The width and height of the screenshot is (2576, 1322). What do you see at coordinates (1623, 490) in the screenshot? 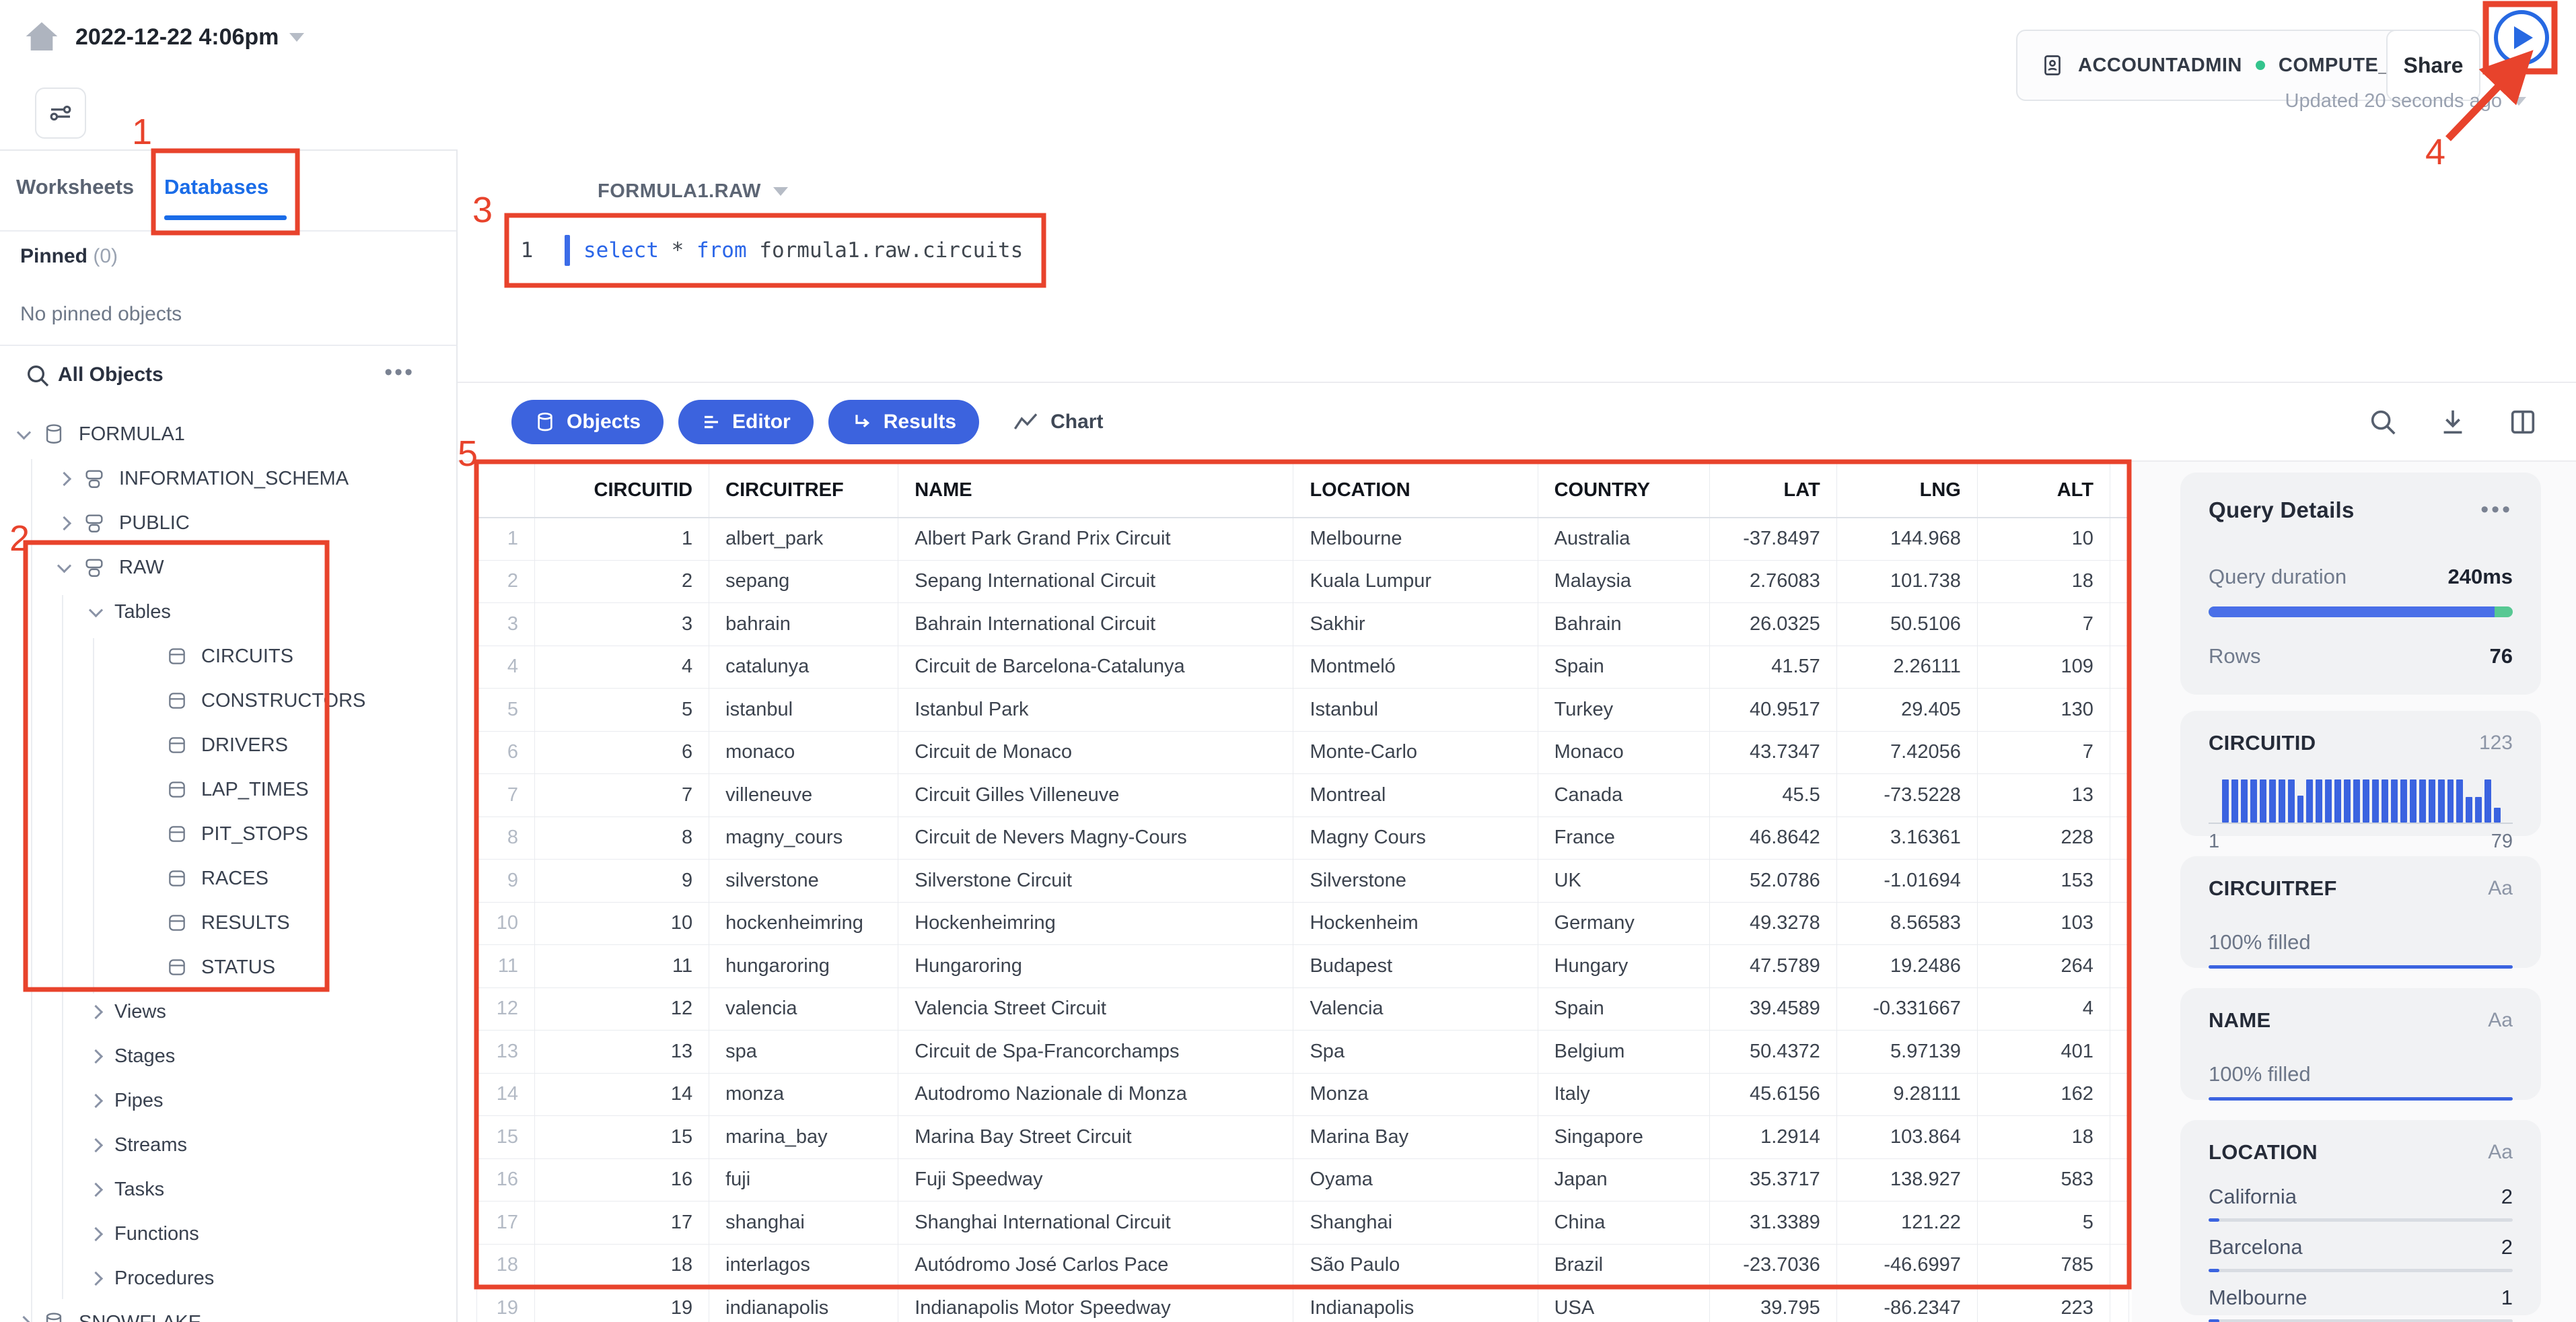
I see `column-header-country: COUNTRY` at bounding box center [1623, 490].